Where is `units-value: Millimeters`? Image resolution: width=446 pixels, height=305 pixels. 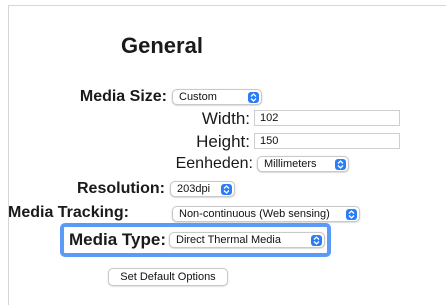
units-value: Millimeters is located at coordinates (290, 164).